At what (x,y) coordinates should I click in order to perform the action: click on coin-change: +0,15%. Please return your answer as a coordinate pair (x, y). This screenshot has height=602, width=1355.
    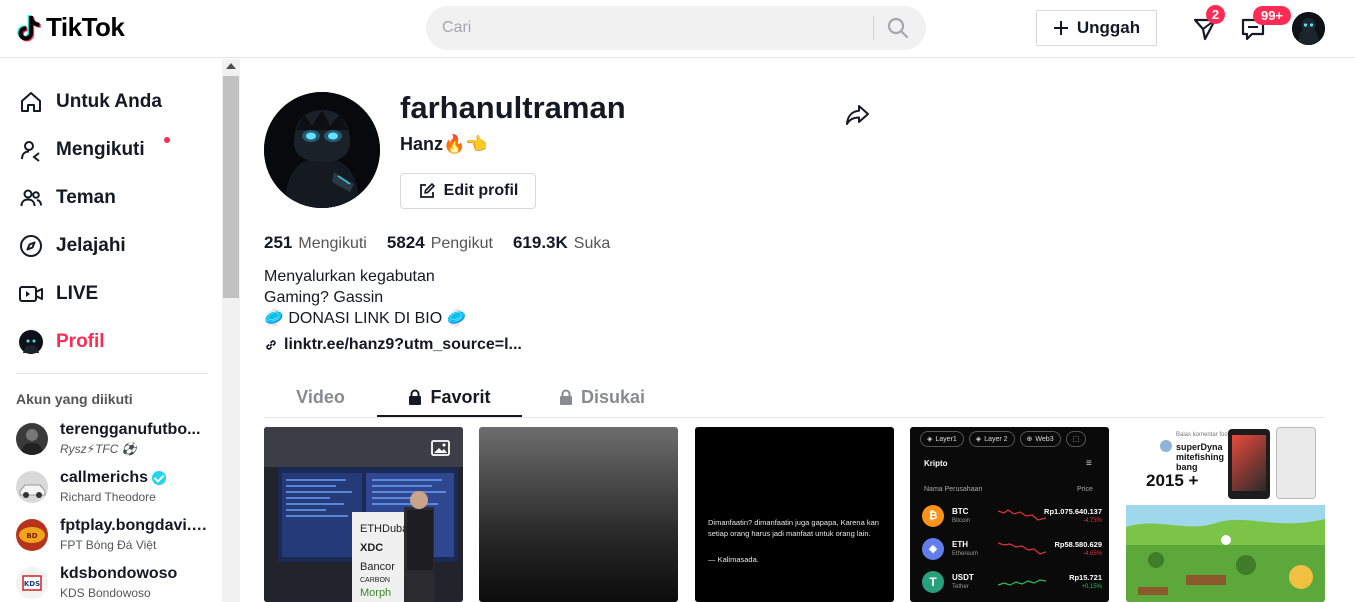
    Looking at the image, I should click on (1091, 587).